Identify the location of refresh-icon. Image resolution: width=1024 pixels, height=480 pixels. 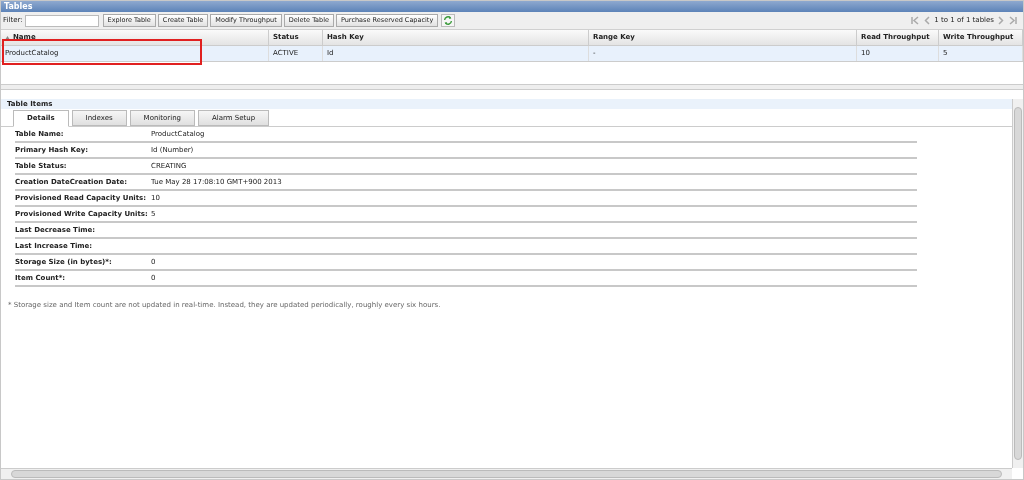
(448, 20).